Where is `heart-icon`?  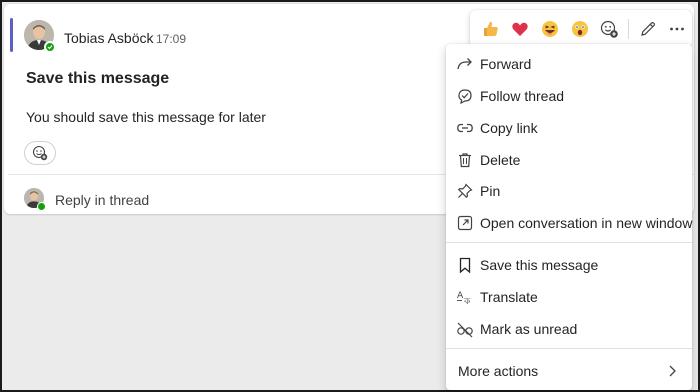 heart-icon is located at coordinates (520, 29).